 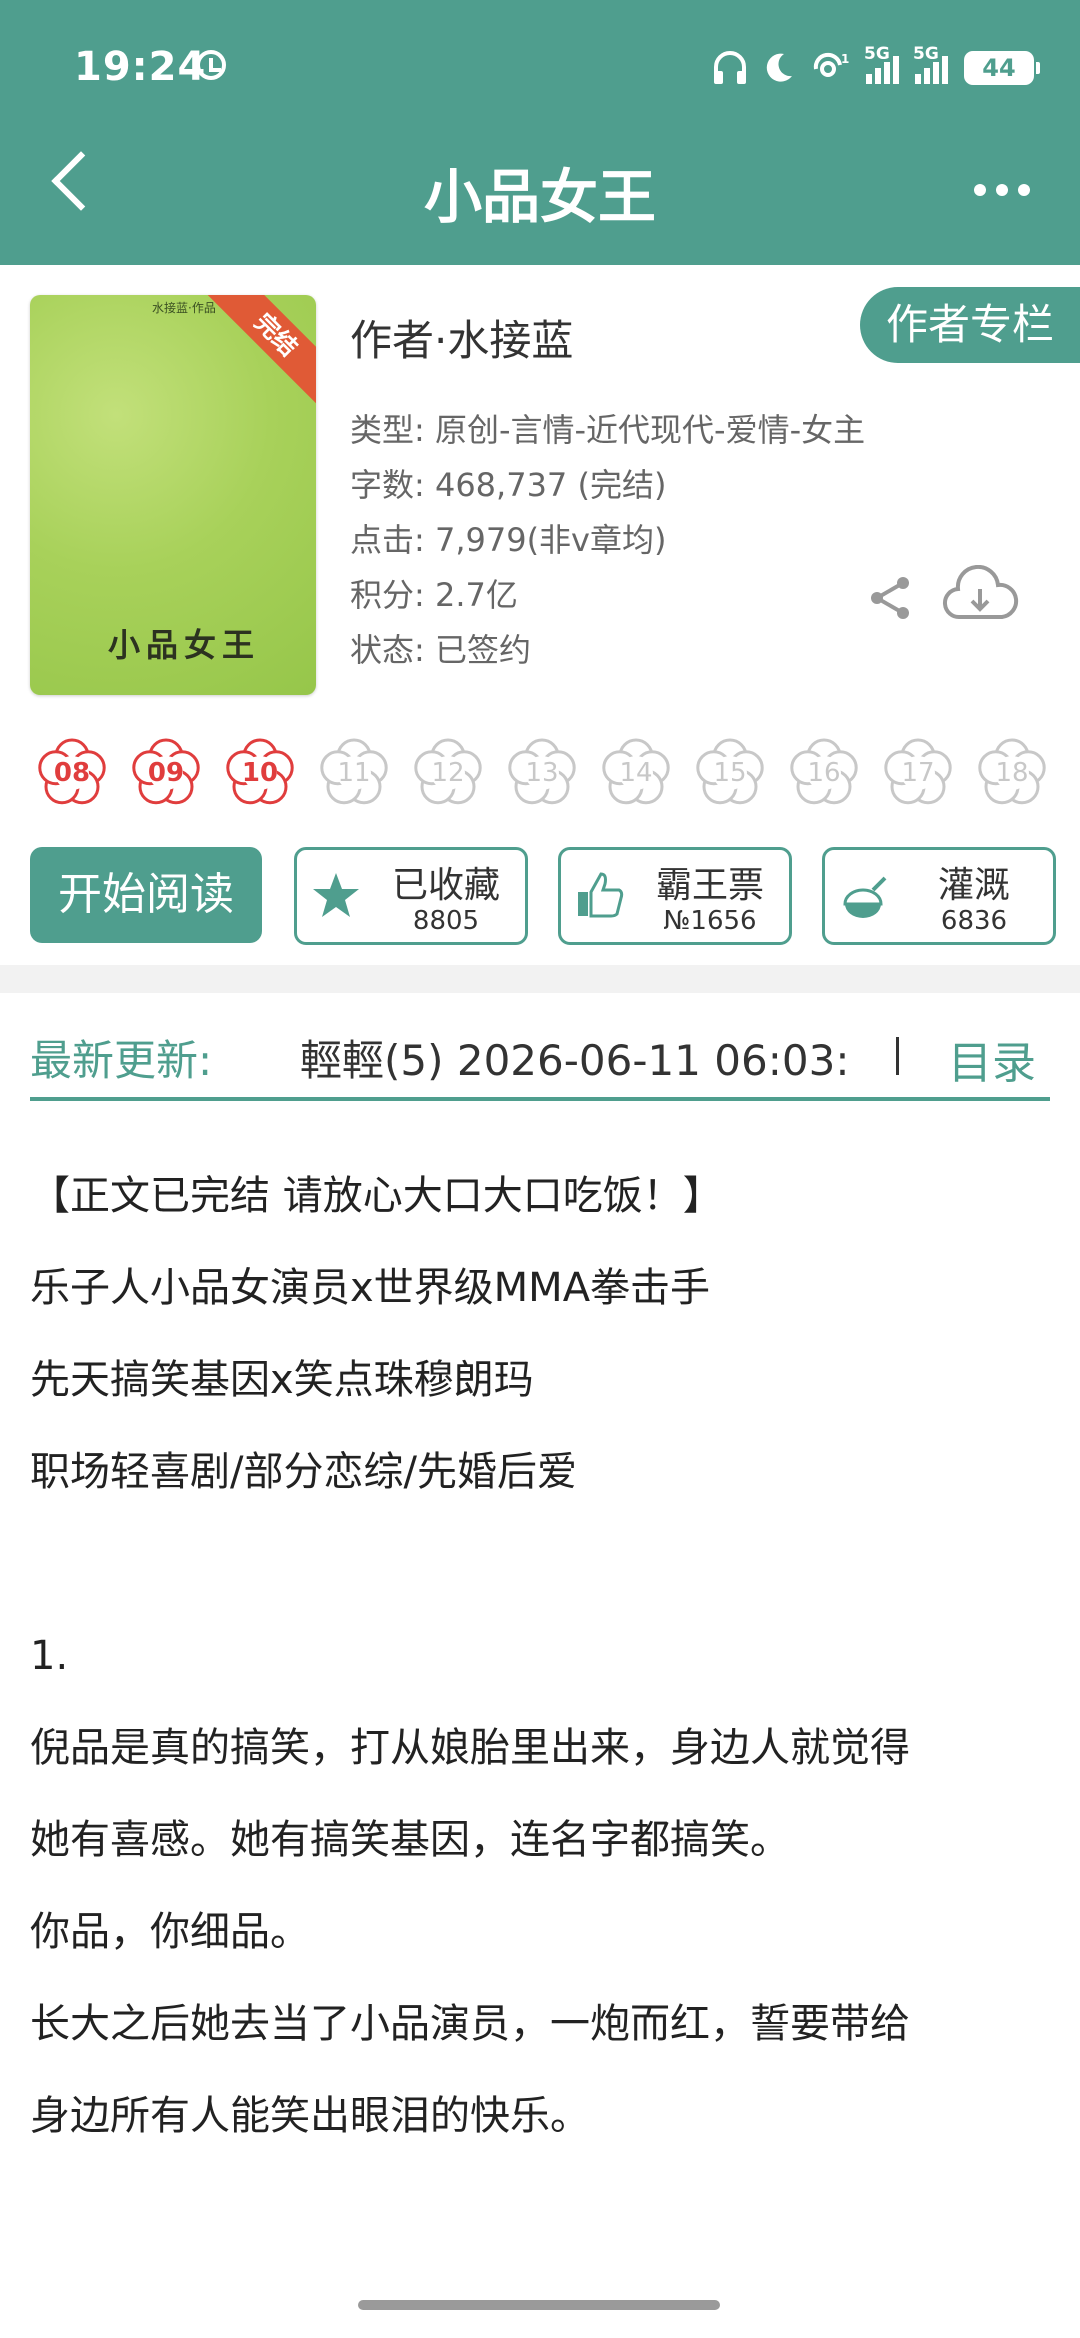 I want to click on intro-line: 1., so click(x=49, y=1656).